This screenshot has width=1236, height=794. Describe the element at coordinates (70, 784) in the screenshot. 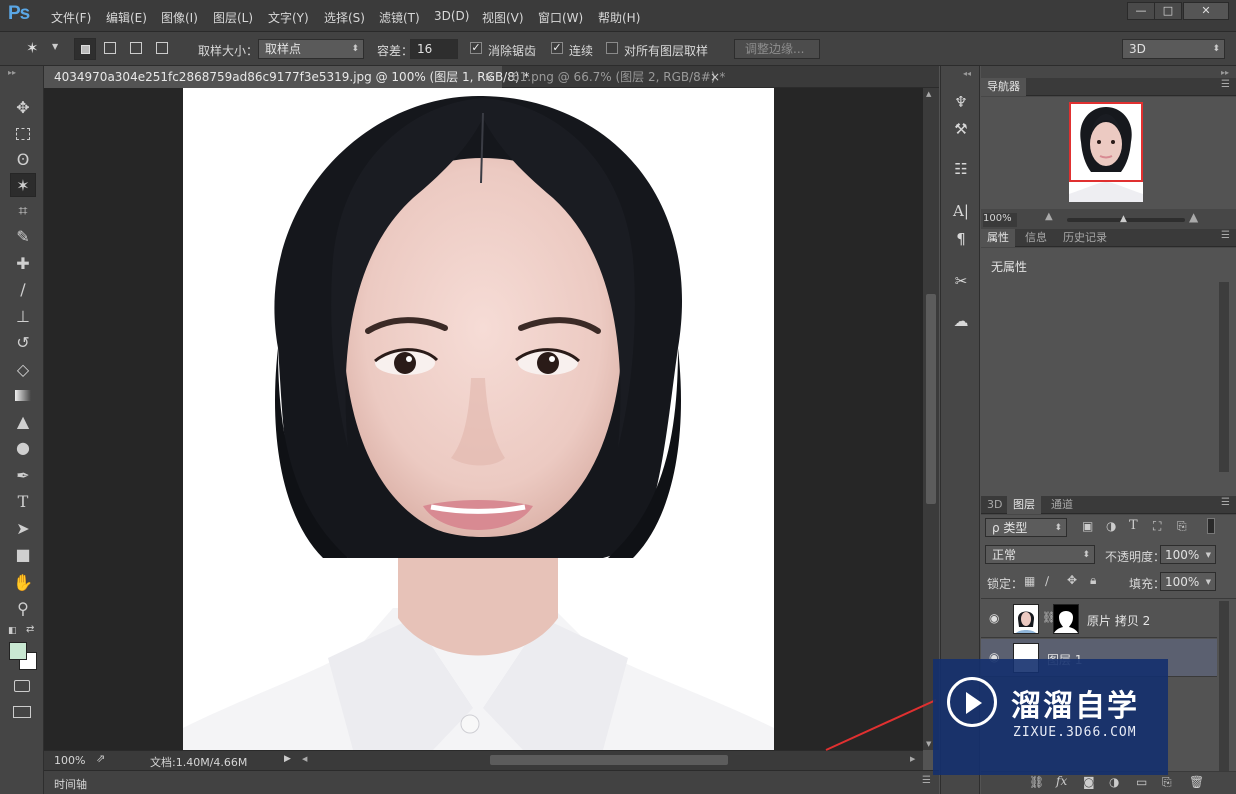

I see `timeline-tab: 时间轴` at that location.